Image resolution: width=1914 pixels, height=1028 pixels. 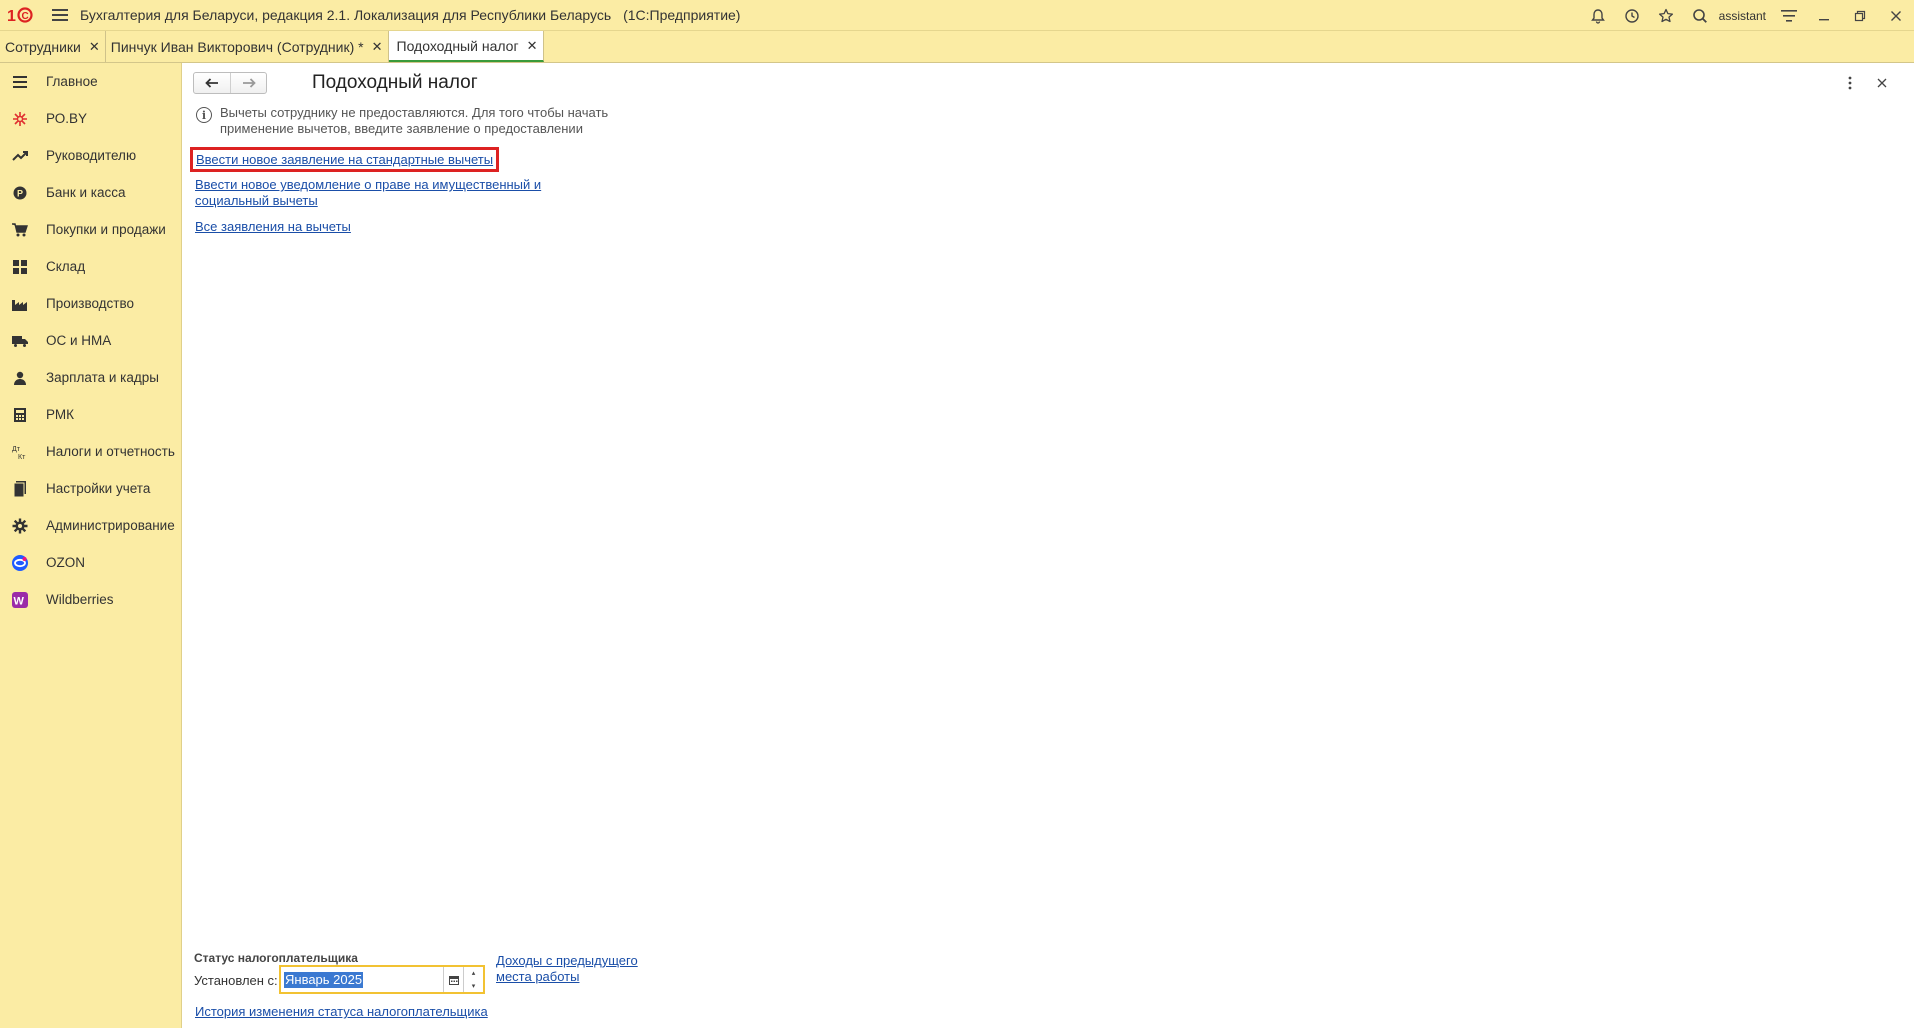 What do you see at coordinates (395, 82) in the screenshot?
I see `page-title: Подоходный налог` at bounding box center [395, 82].